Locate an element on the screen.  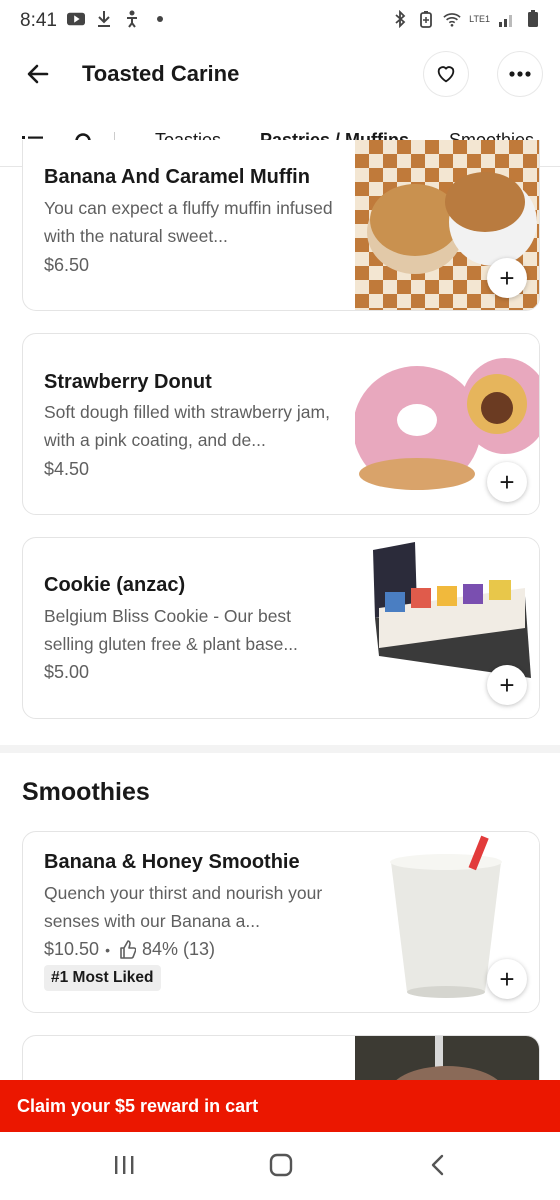
status-icons-left is located at coordinates (118, 19).